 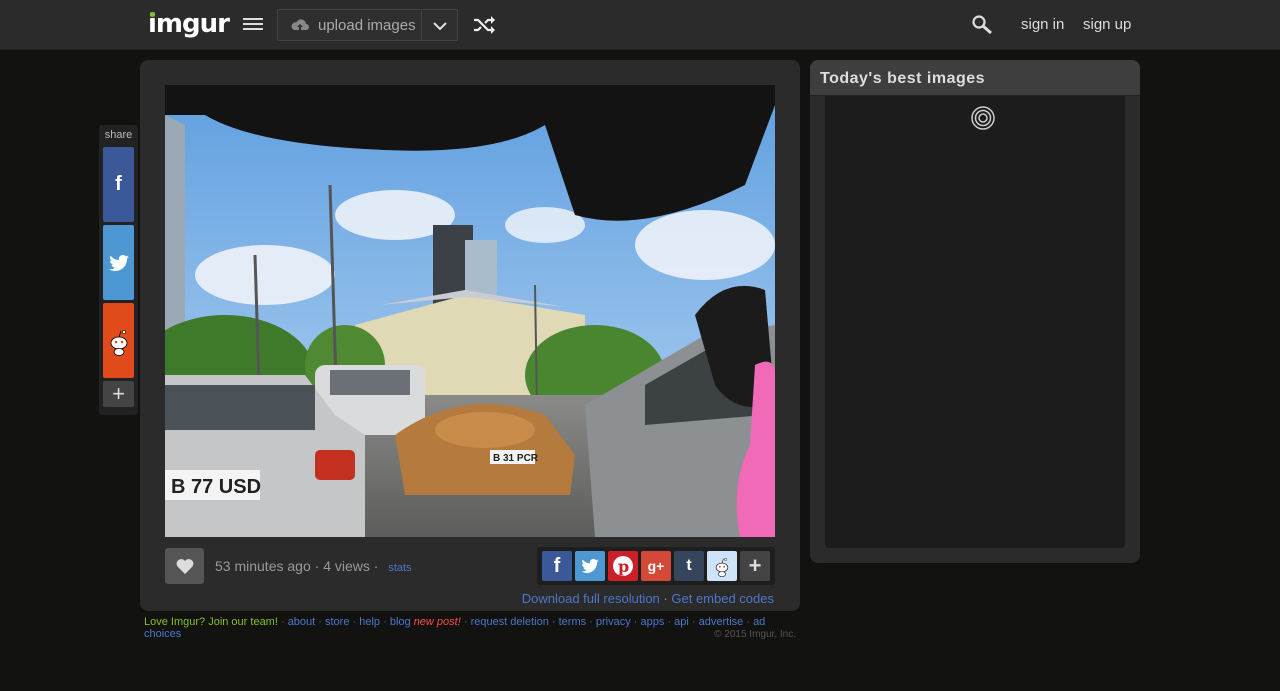 I want to click on loading-spinner-icon, so click(x=983, y=118).